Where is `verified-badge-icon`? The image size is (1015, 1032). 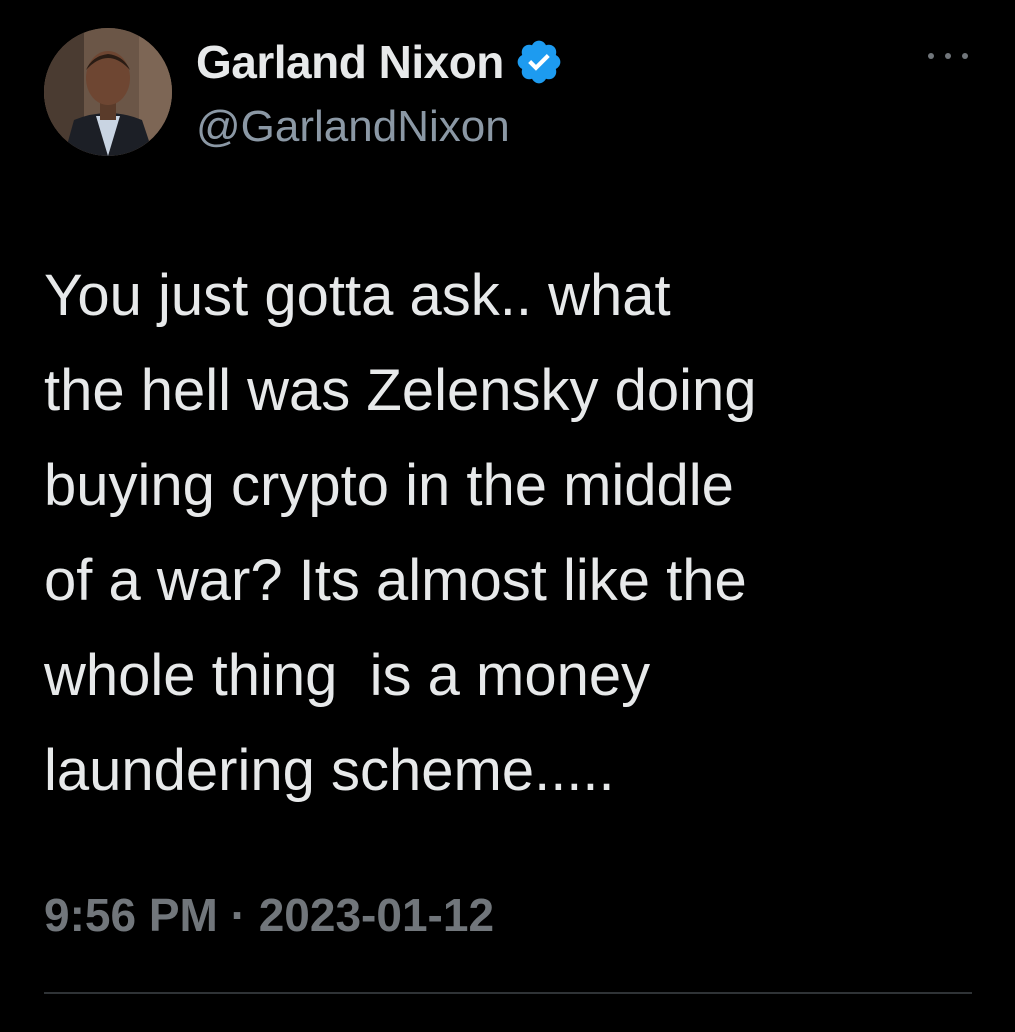
verified-badge-icon is located at coordinates (539, 62).